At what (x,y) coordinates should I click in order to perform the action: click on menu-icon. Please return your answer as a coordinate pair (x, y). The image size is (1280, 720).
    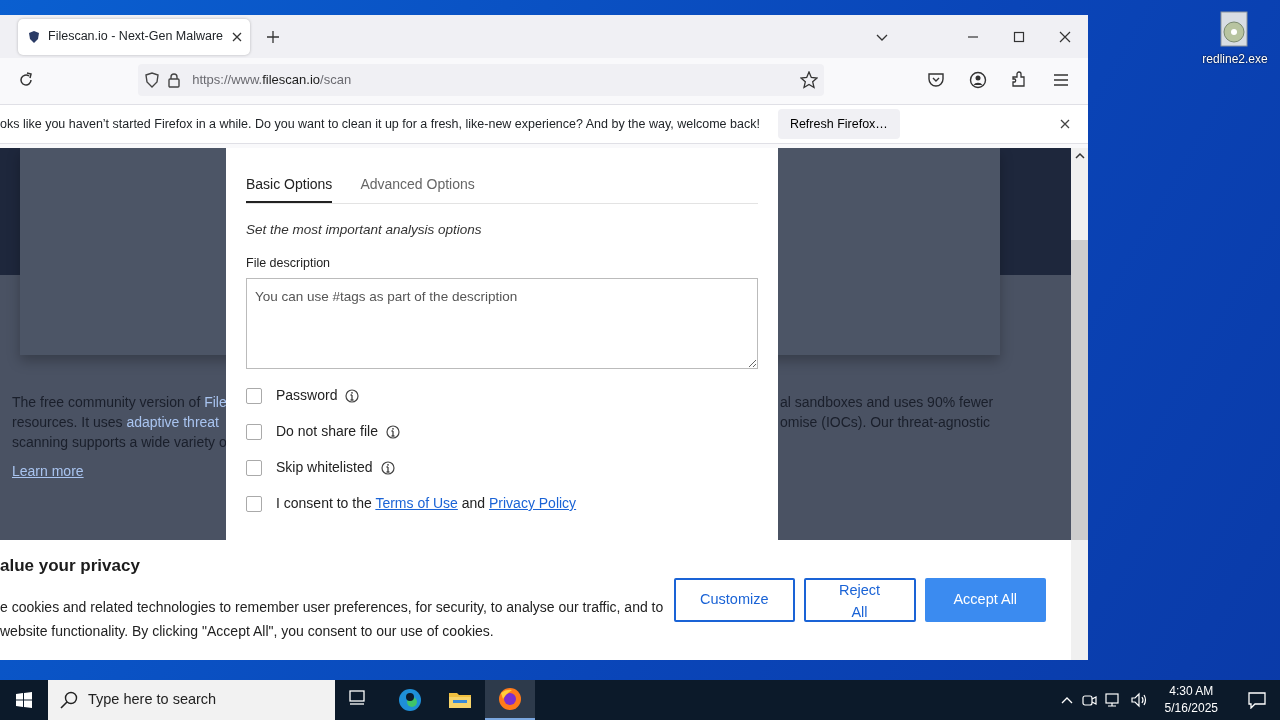
    Looking at the image, I should click on (1061, 80).